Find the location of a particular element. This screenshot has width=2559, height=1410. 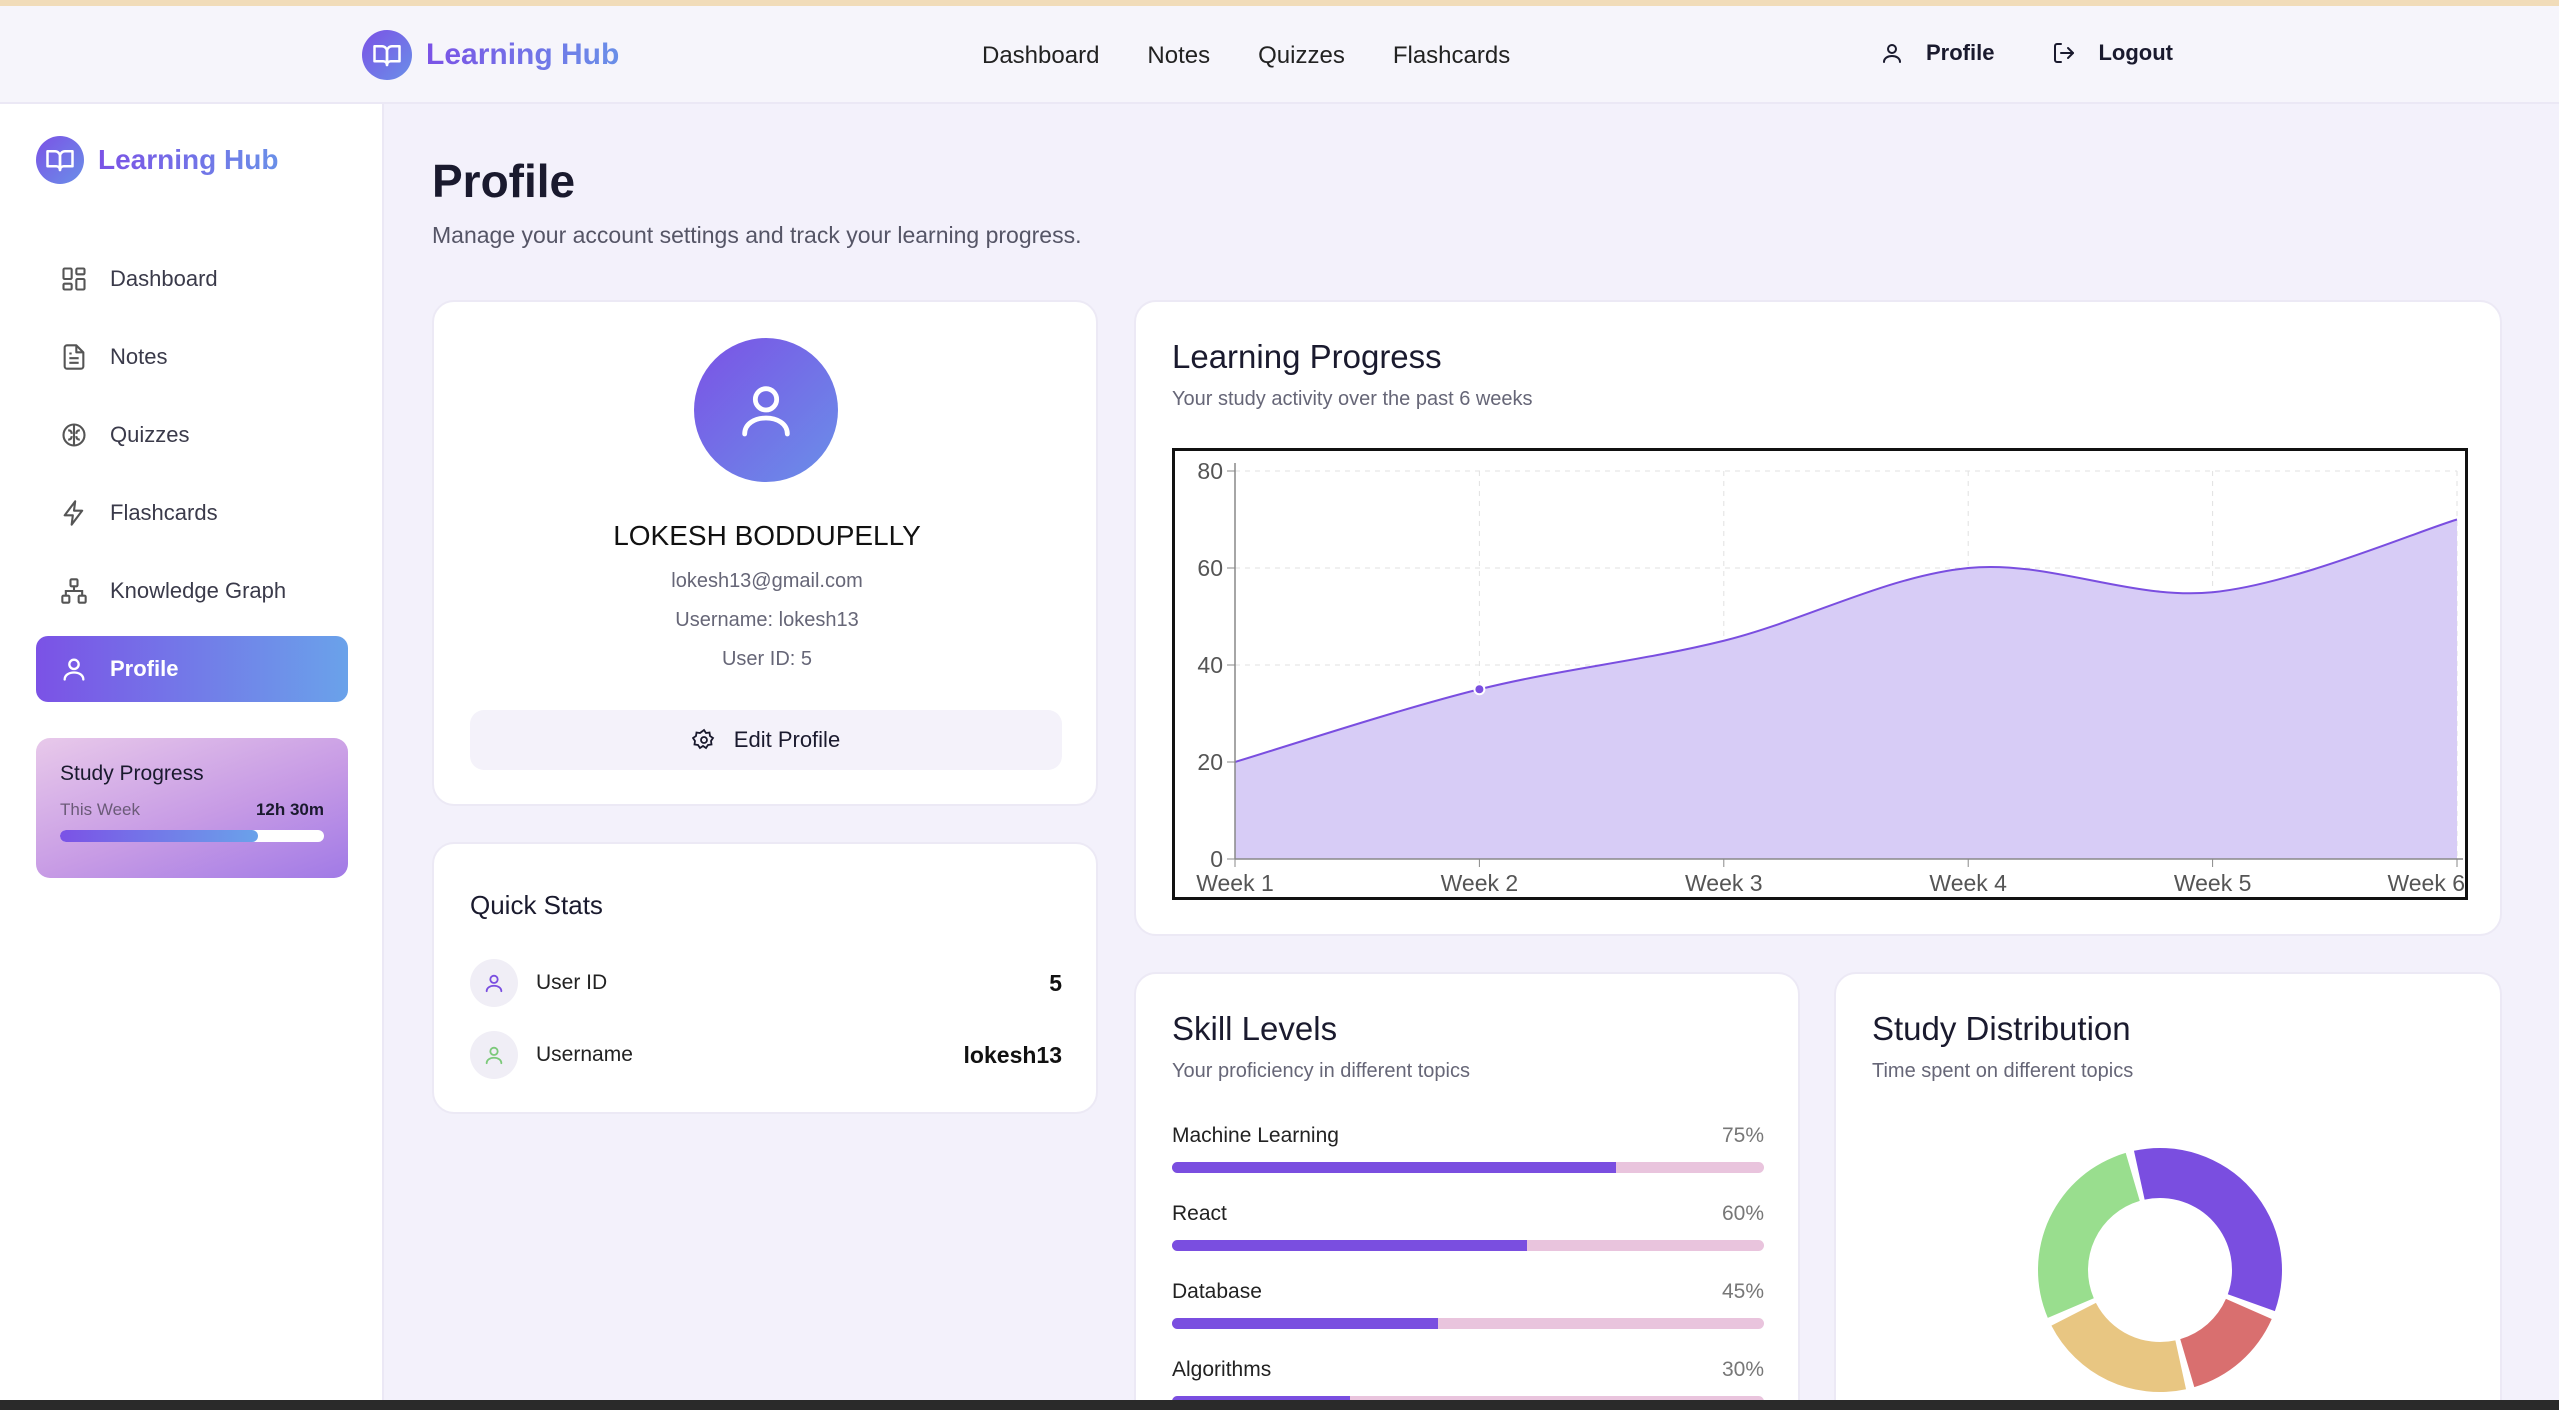

quick-stat-row: User ID 5 is located at coordinates (766, 983).